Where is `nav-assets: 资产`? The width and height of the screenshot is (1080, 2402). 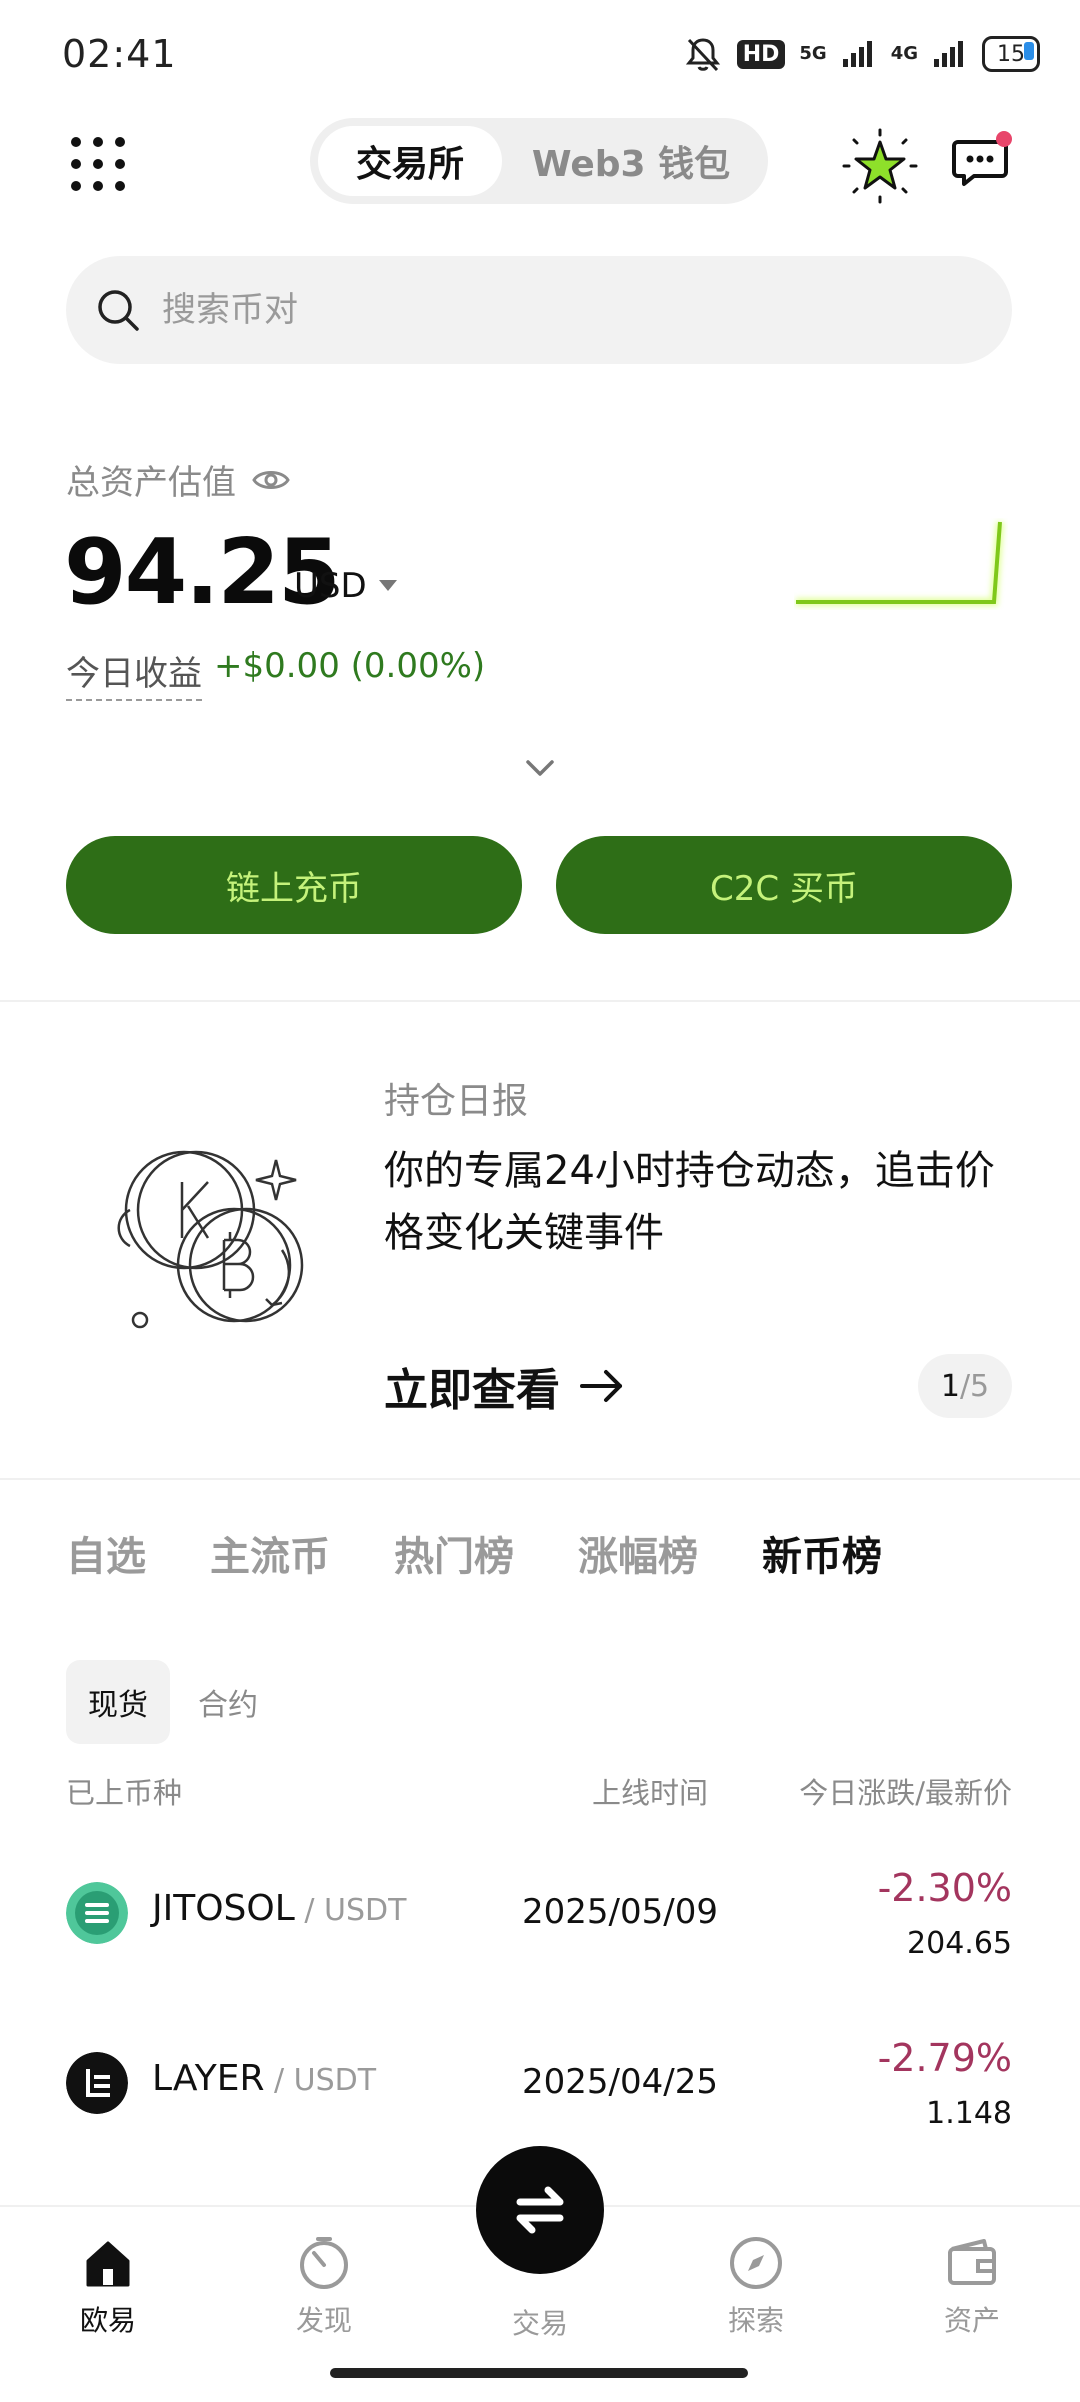
nav-assets: 资产 is located at coordinates (972, 2287).